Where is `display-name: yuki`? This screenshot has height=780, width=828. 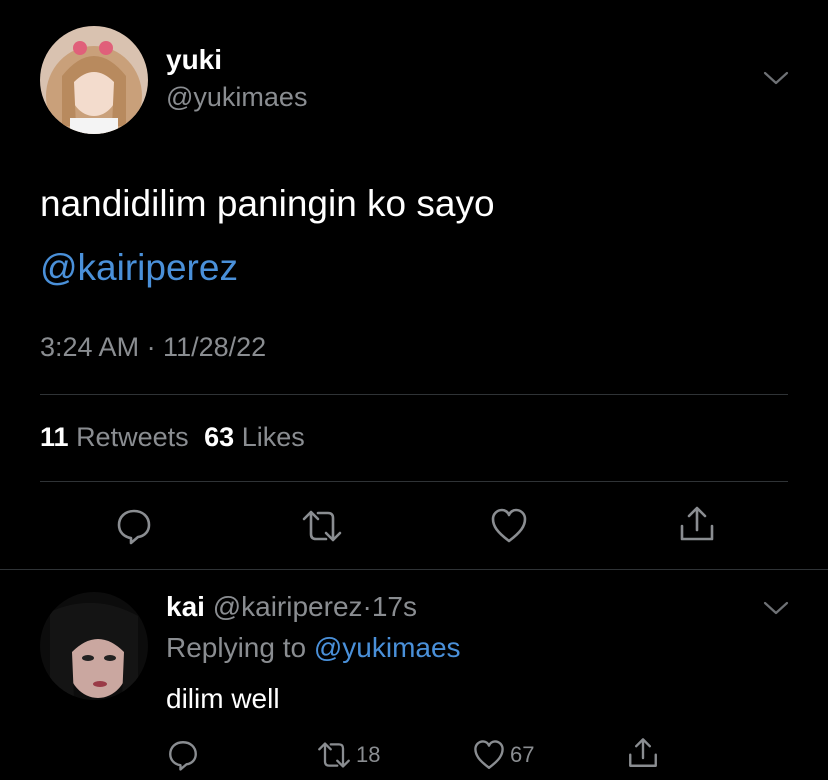
display-name: yuki is located at coordinates (194, 60).